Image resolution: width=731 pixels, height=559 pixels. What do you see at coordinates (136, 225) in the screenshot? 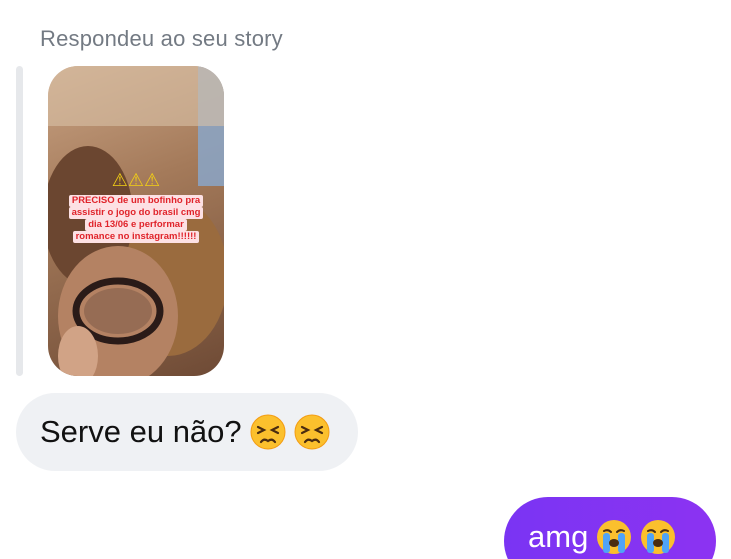
I see `story-caption-line: dia 13/06 e performar` at bounding box center [136, 225].